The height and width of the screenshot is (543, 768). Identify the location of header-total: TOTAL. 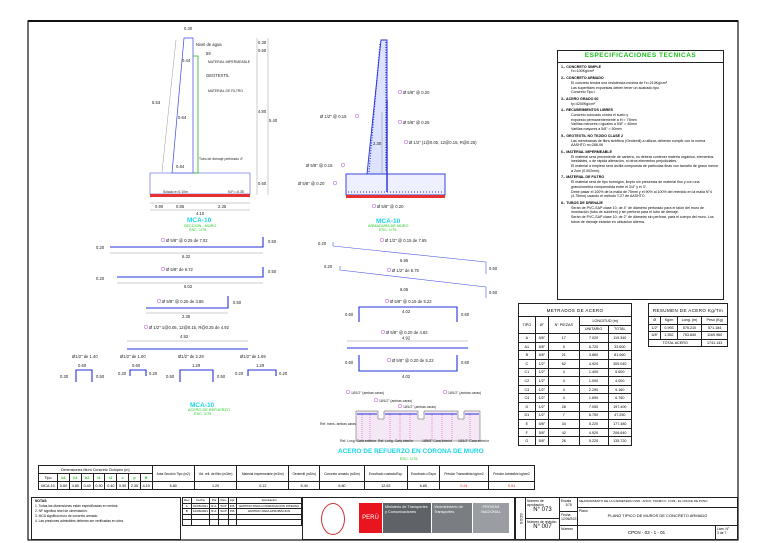
(620, 329).